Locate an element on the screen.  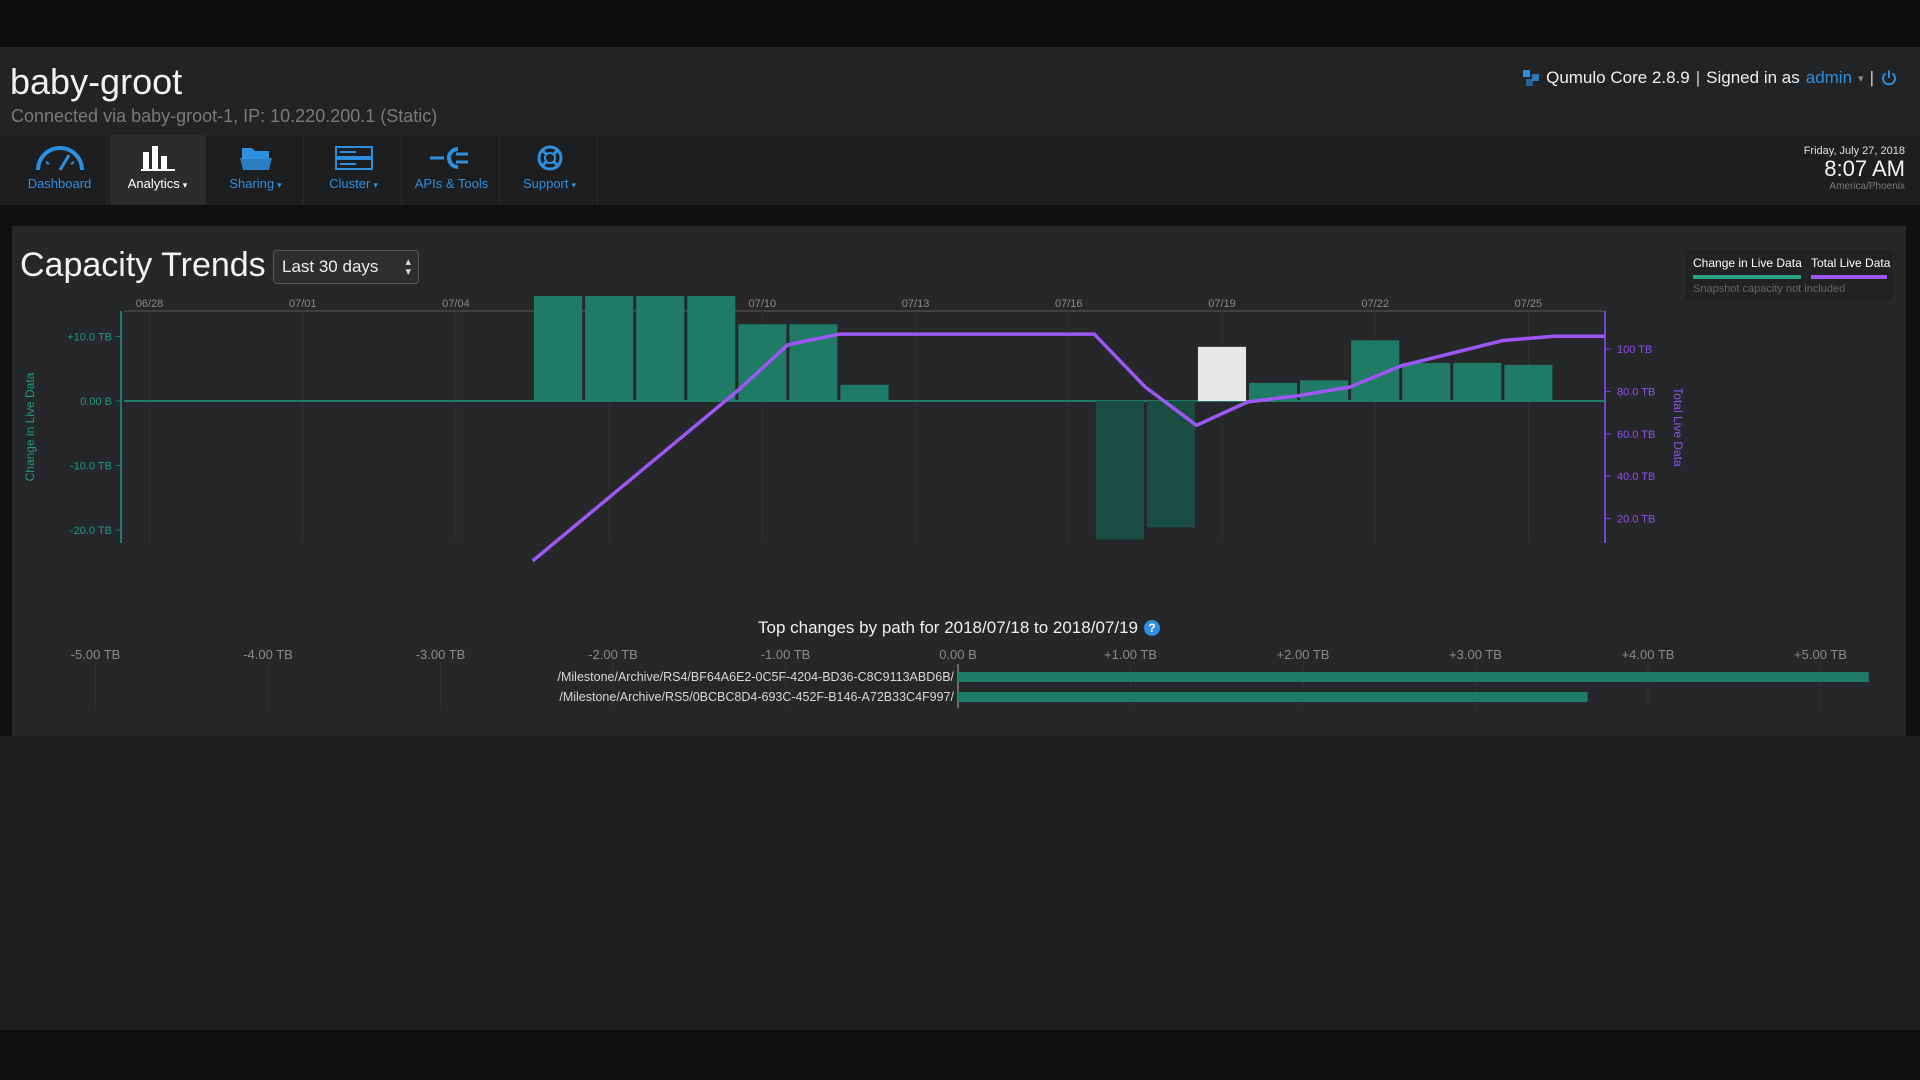
nav-analytics: Analytics ▾ is located at coordinates (158, 170).